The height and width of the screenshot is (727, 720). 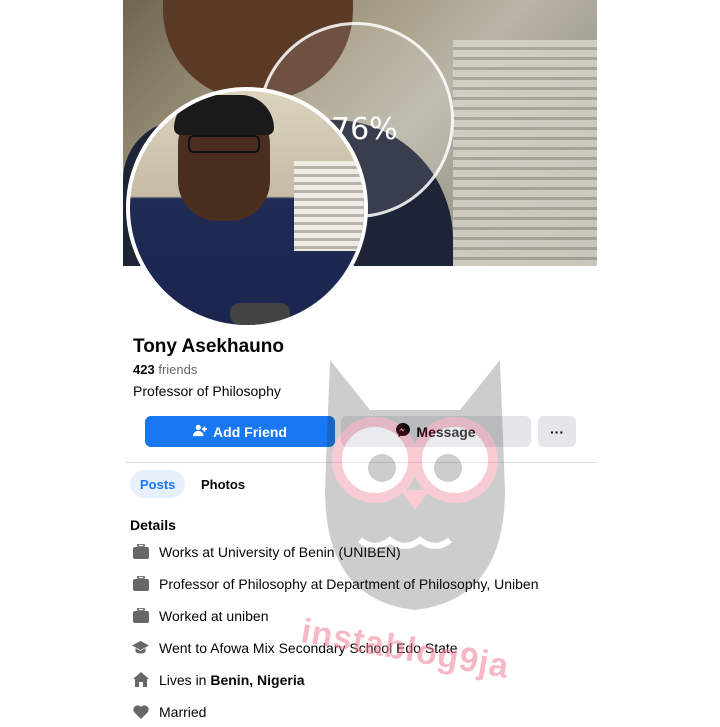 What do you see at coordinates (153, 525) in the screenshot?
I see `details-heading: Details` at bounding box center [153, 525].